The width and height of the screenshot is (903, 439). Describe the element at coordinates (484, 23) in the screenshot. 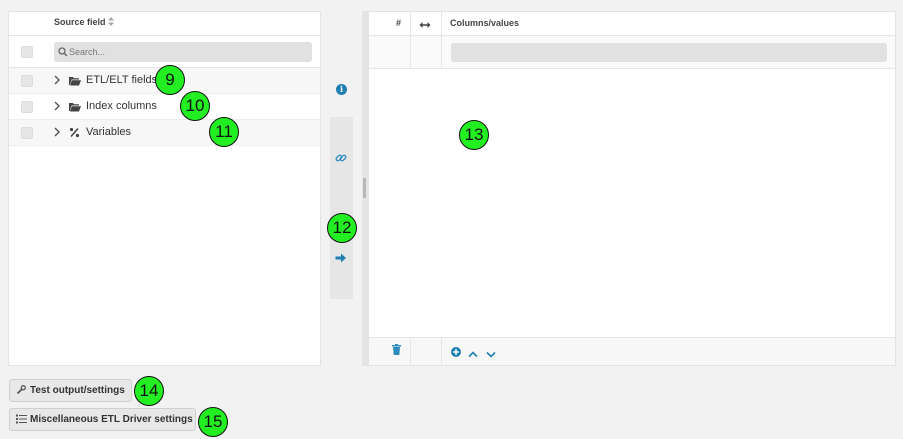

I see `columns-values-header: Columns/values` at that location.